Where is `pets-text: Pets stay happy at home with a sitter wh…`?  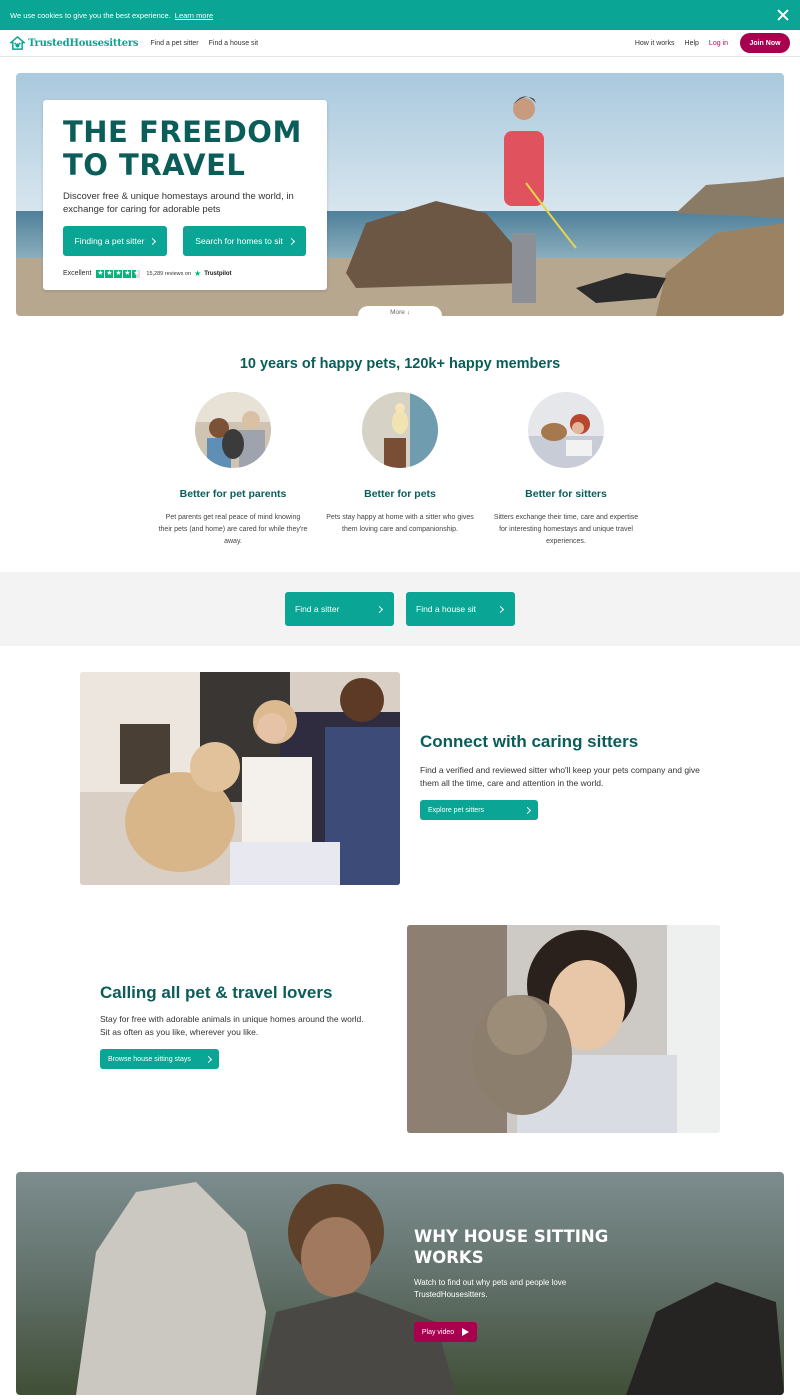
pets-text: Pets stay happy at home with a sitter wh… is located at coordinates (400, 523).